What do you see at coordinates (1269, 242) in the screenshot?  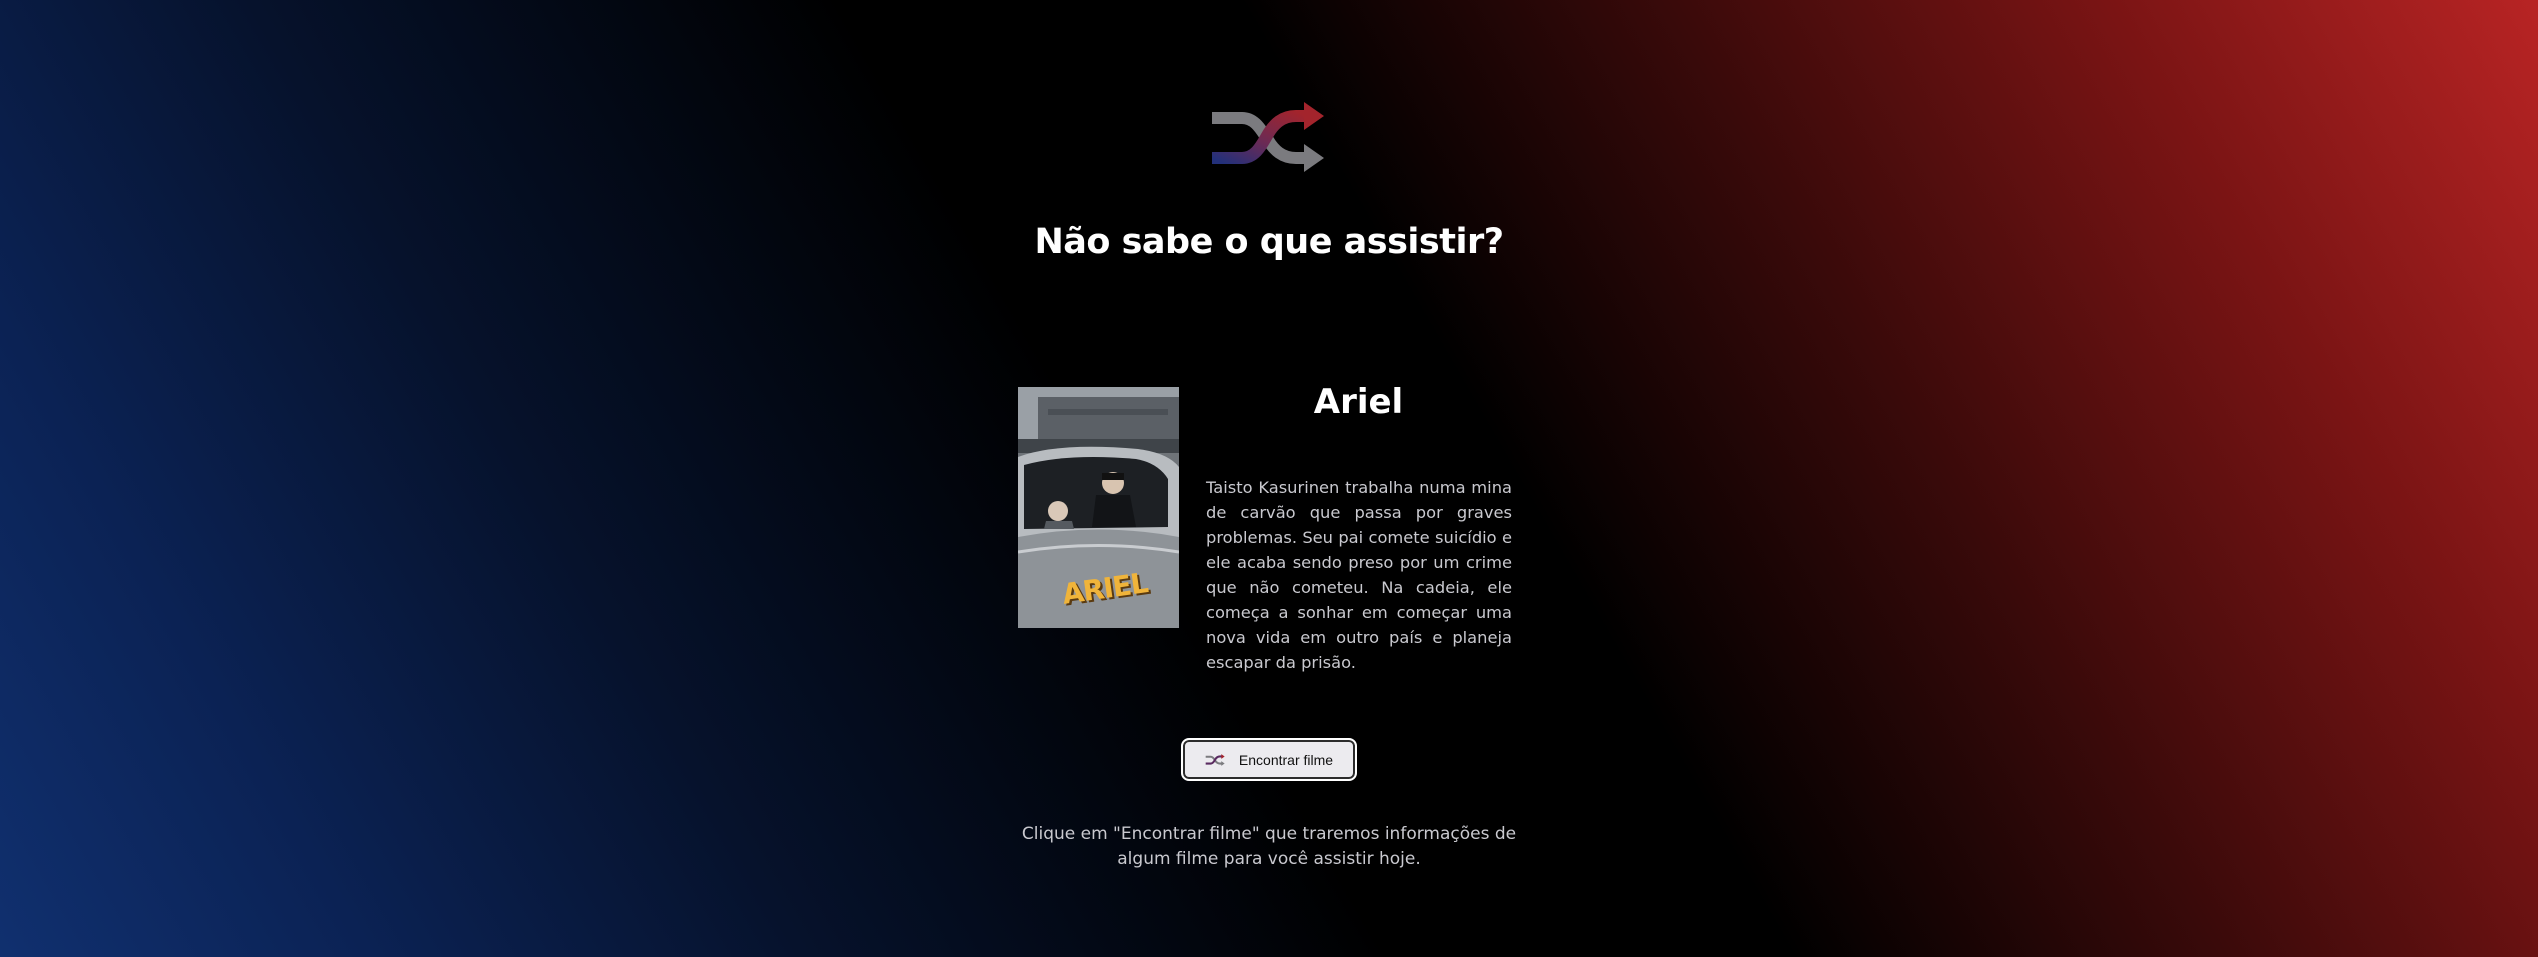 I see `page-title: Não sabe o que assistir?` at bounding box center [1269, 242].